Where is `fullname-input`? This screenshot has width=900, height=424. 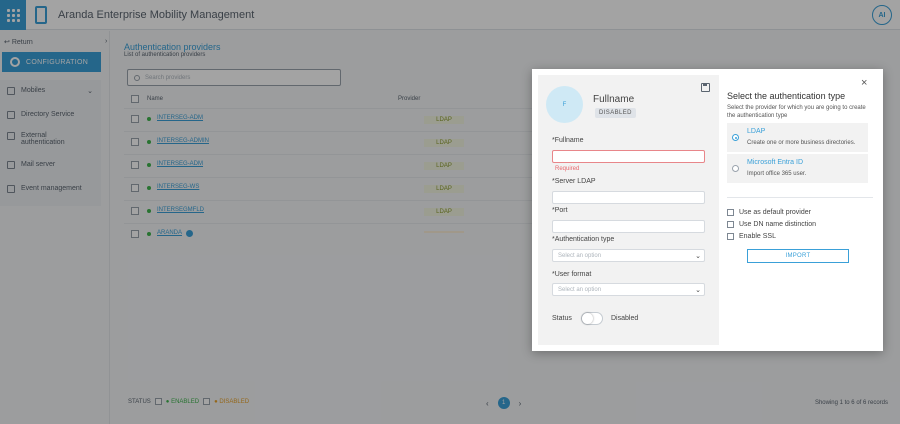 fullname-input is located at coordinates (628, 156).